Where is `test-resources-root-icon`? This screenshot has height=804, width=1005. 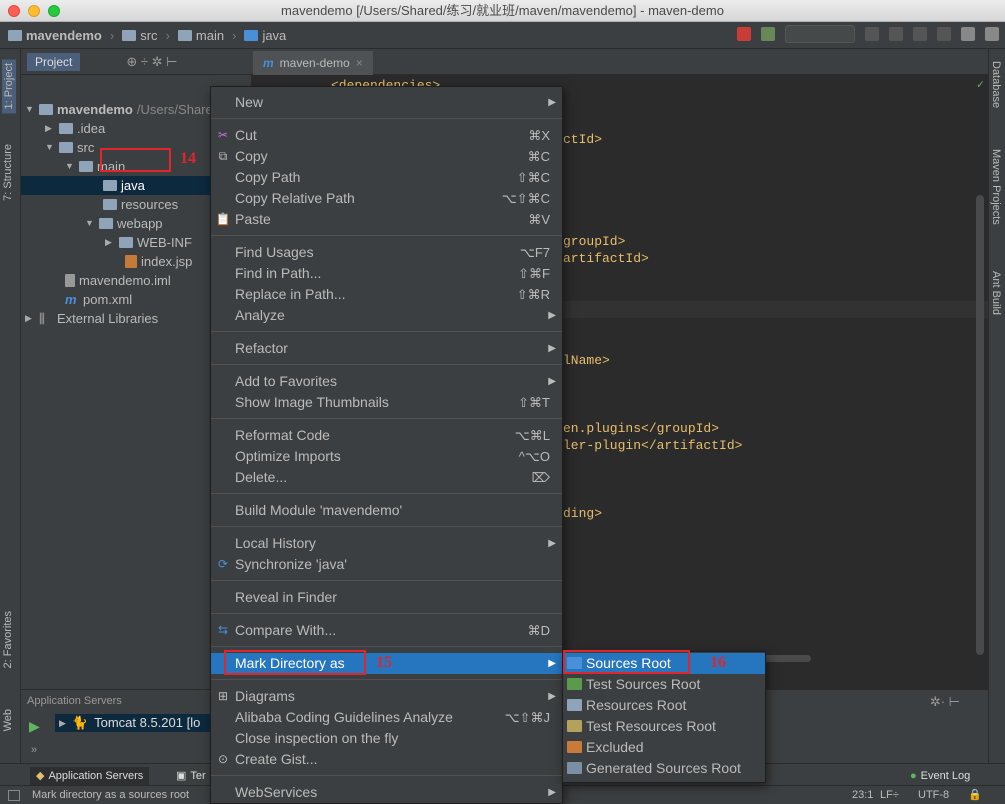 test-resources-root-icon is located at coordinates (574, 726).